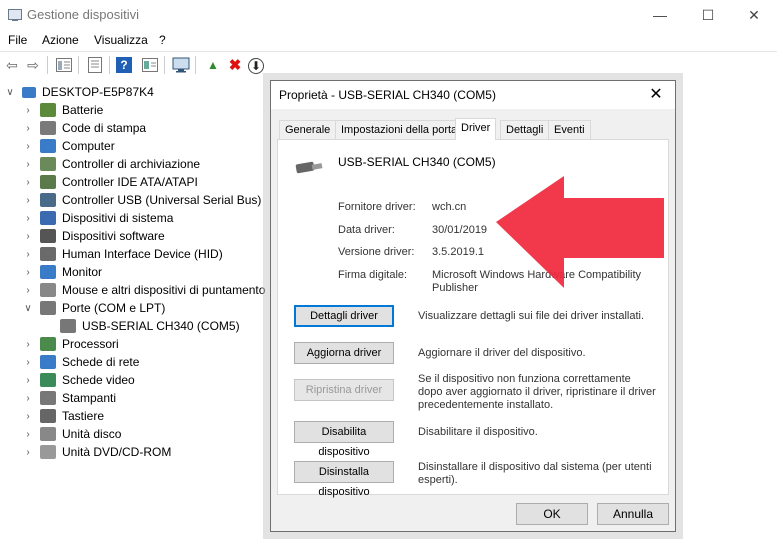 The height and width of the screenshot is (546, 777). What do you see at coordinates (417, 162) in the screenshot?
I see `device-name: USB-SERIAL CH340 (COM5)` at bounding box center [417, 162].